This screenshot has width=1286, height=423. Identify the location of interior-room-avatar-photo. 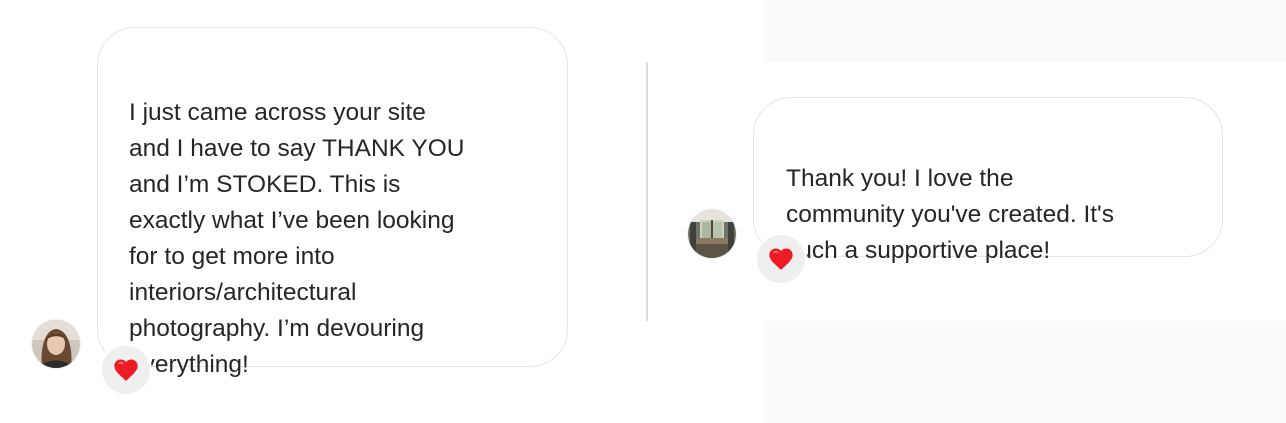
(712, 234).